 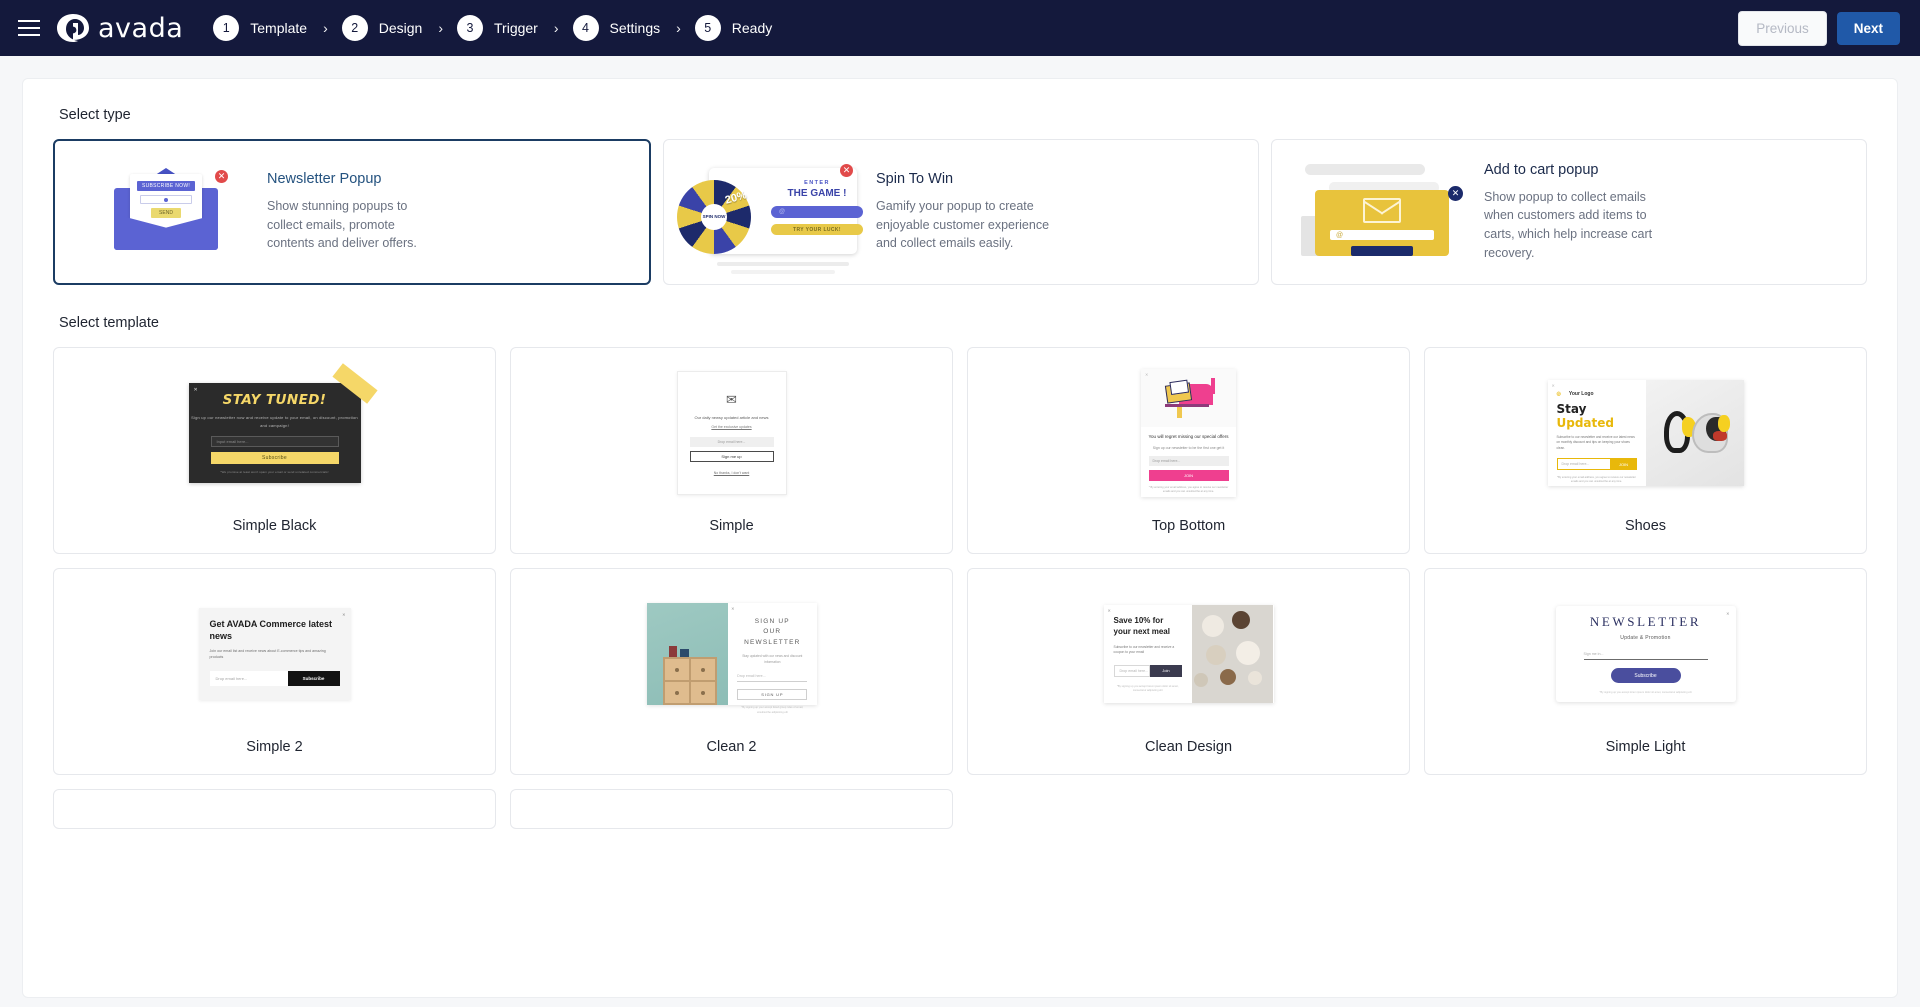 I want to click on preview-heading: Save 10% for your next meal, so click(x=1141, y=626).